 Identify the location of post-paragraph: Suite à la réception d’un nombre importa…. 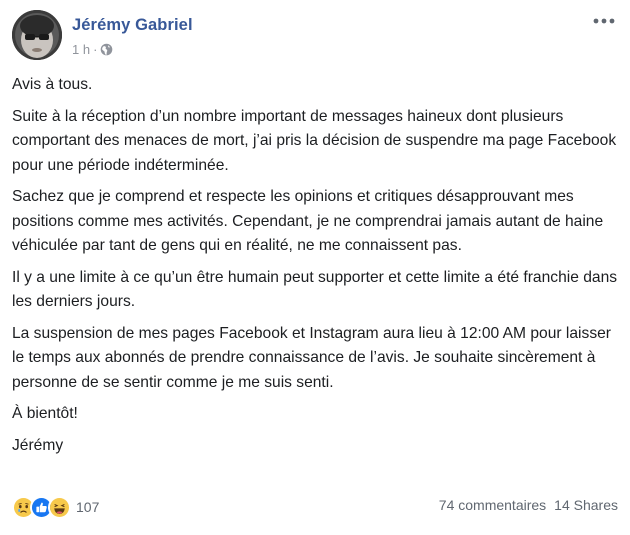
(314, 140).